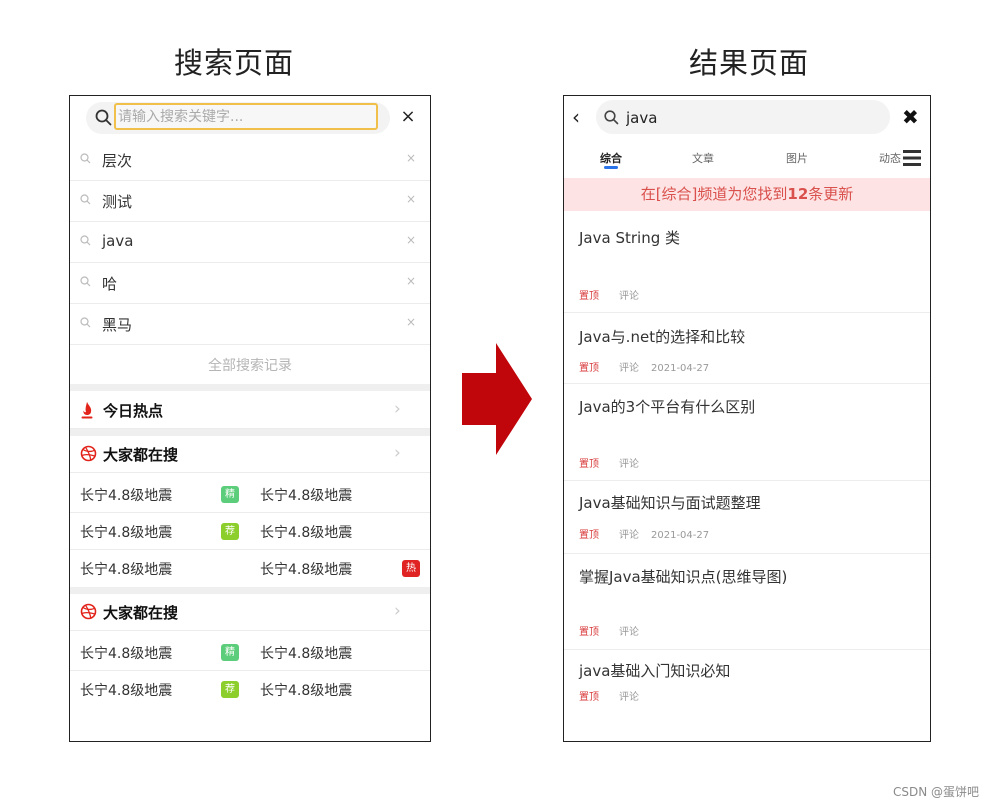 Image resolution: width=1008 pixels, height=810 pixels. Describe the element at coordinates (831, 194) in the screenshot. I see `banner-suffix: 条更新` at that location.